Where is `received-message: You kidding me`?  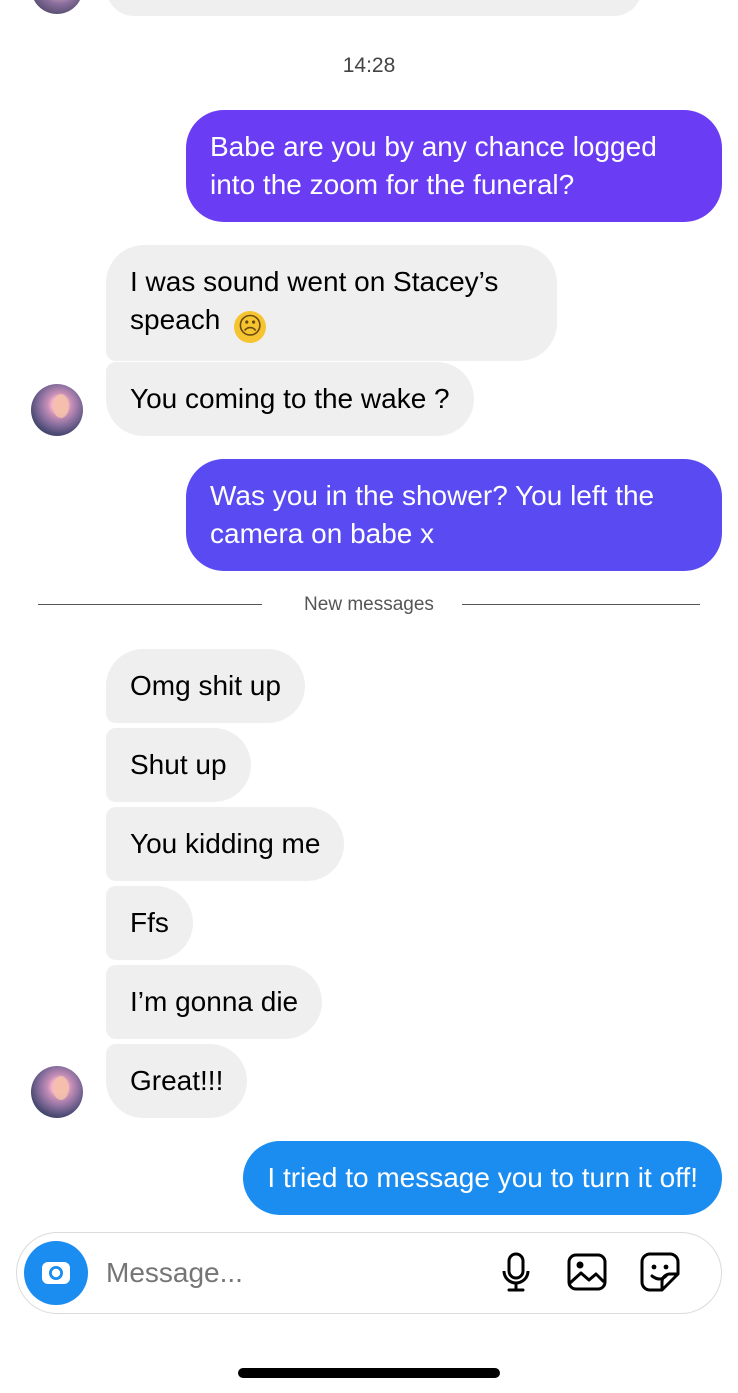 received-message: You kidding me is located at coordinates (225, 844).